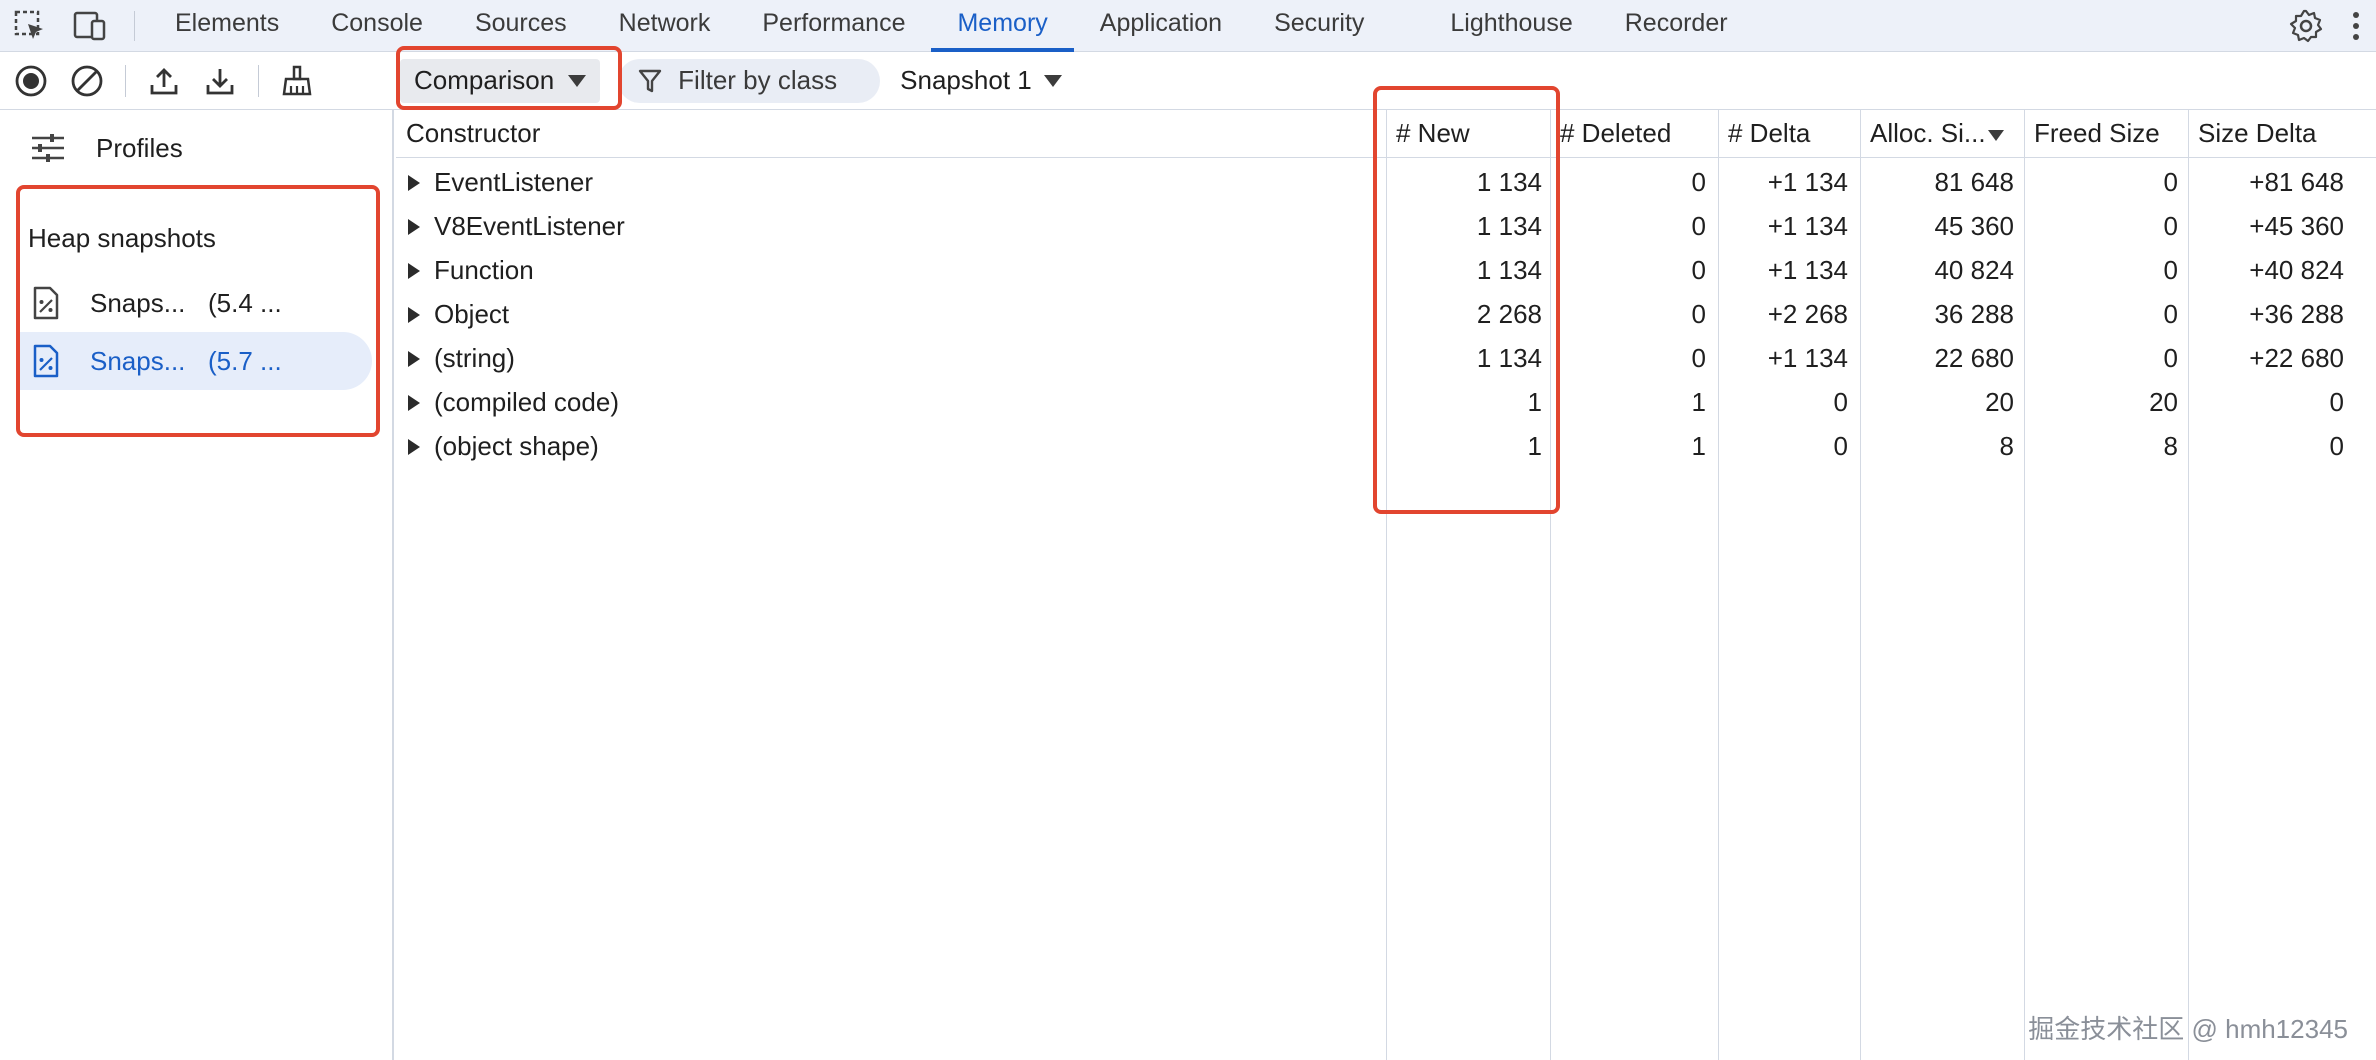 The height and width of the screenshot is (1060, 2376). Describe the element at coordinates (1974, 270) in the screenshot. I see `cell-alloc-size: 40 824` at that location.